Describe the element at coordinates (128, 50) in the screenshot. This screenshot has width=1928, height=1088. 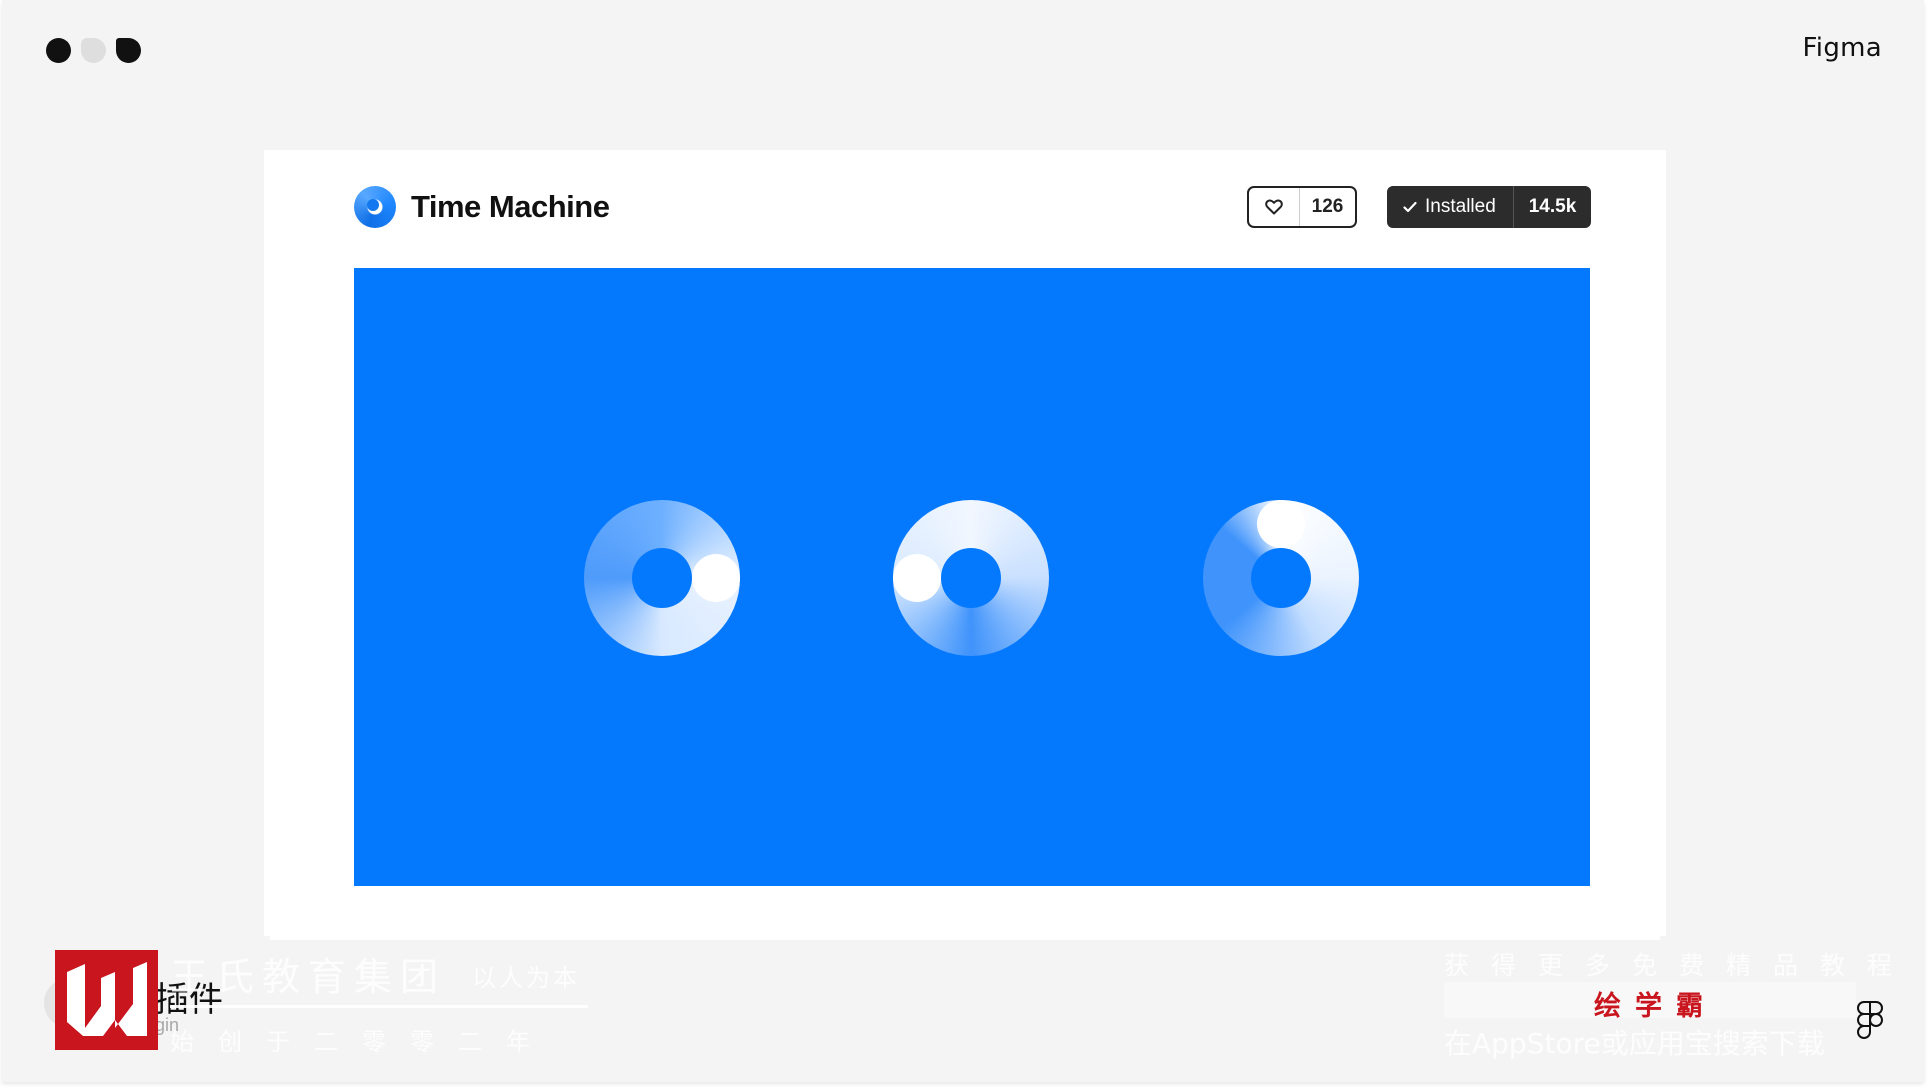
I see `window-dot-leaf` at that location.